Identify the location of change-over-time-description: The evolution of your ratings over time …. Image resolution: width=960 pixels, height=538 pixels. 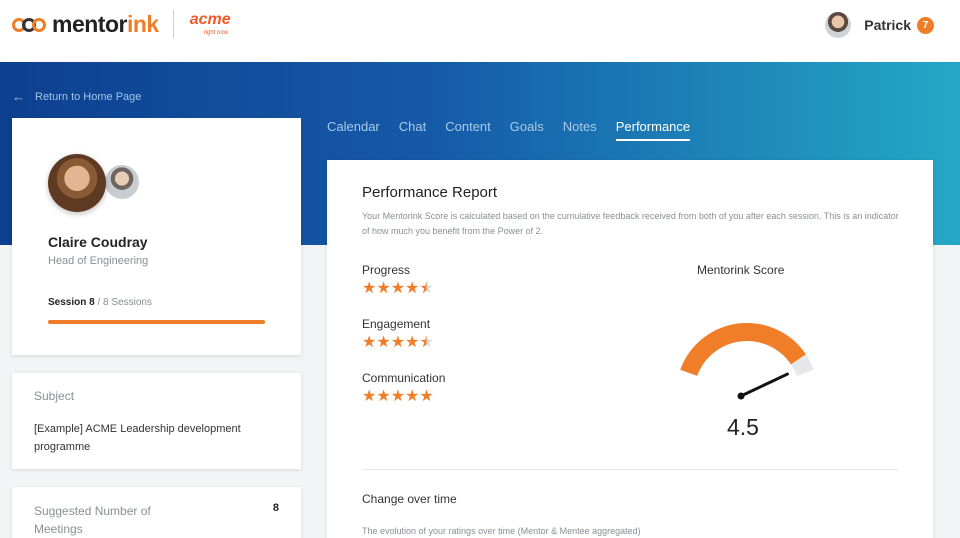
(501, 531).